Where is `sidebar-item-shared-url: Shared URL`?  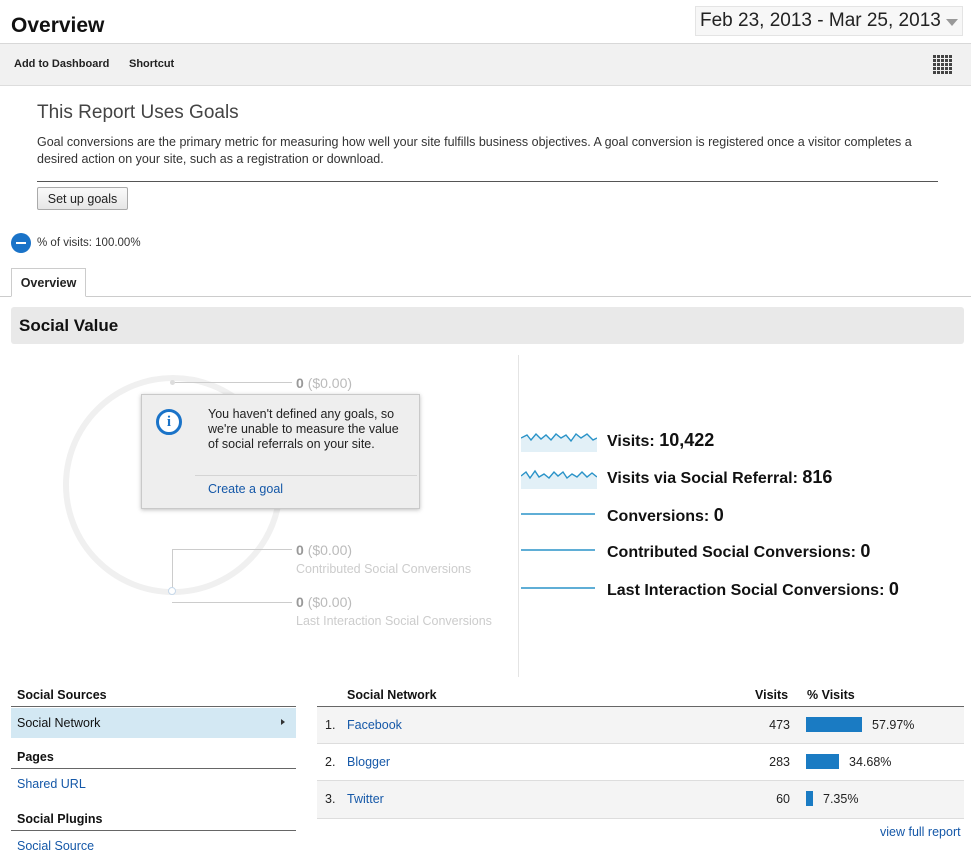
sidebar-item-shared-url: Shared URL is located at coordinates (51, 784).